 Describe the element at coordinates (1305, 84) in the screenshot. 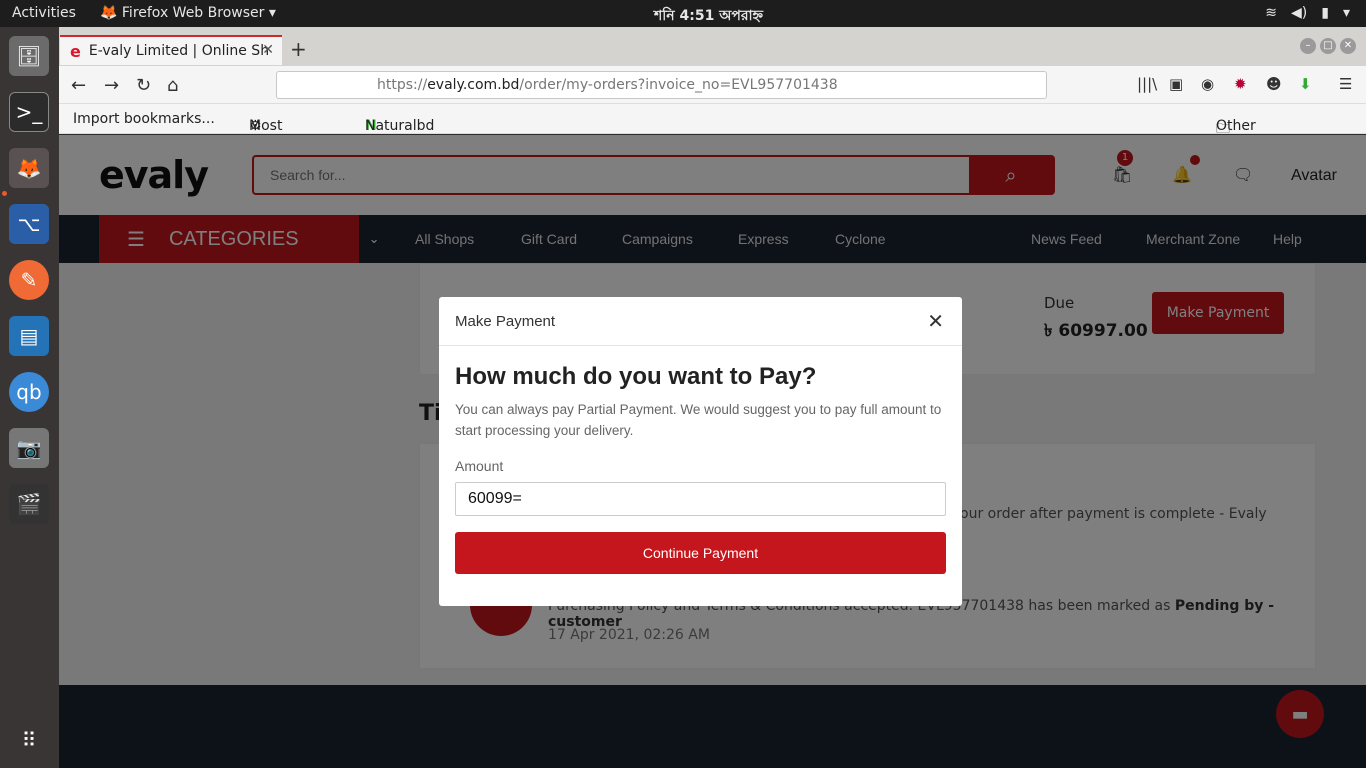

I see `download-icon: ⬇` at that location.